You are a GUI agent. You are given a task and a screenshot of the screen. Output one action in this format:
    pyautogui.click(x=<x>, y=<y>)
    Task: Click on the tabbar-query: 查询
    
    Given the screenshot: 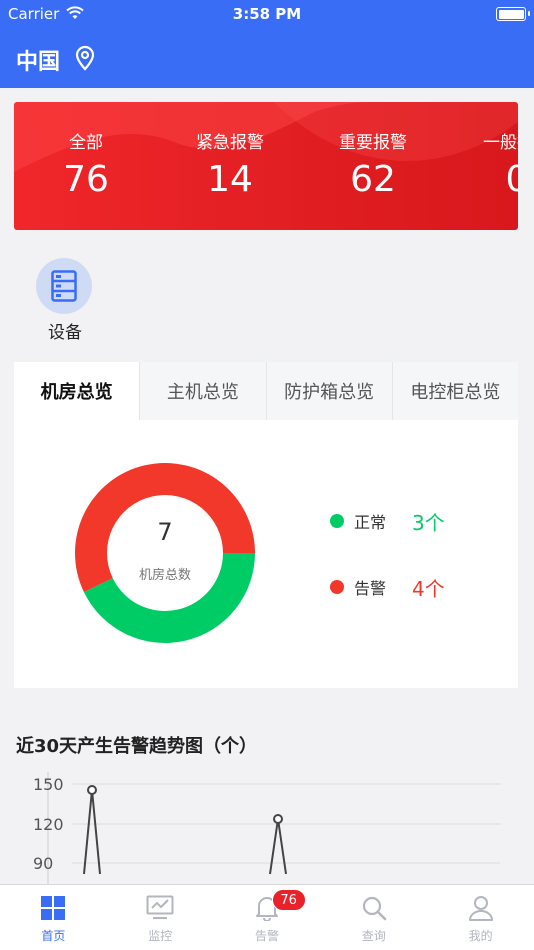 What is the action you would take?
    pyautogui.click(x=373, y=917)
    